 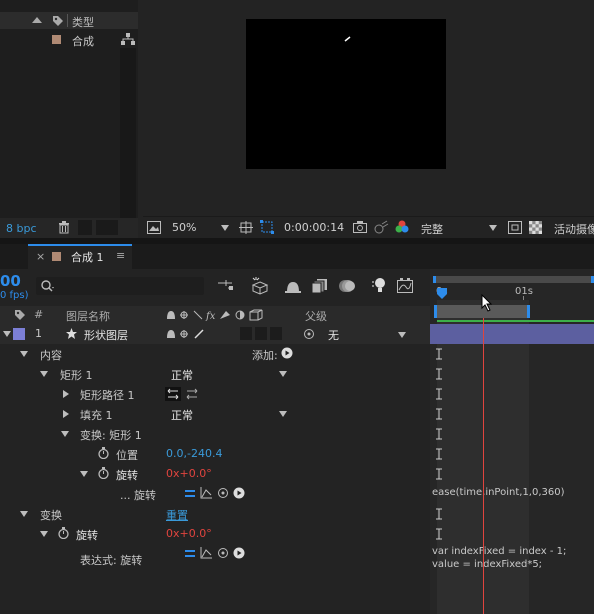 I want to click on show-snapshot-icon, so click(x=381, y=228).